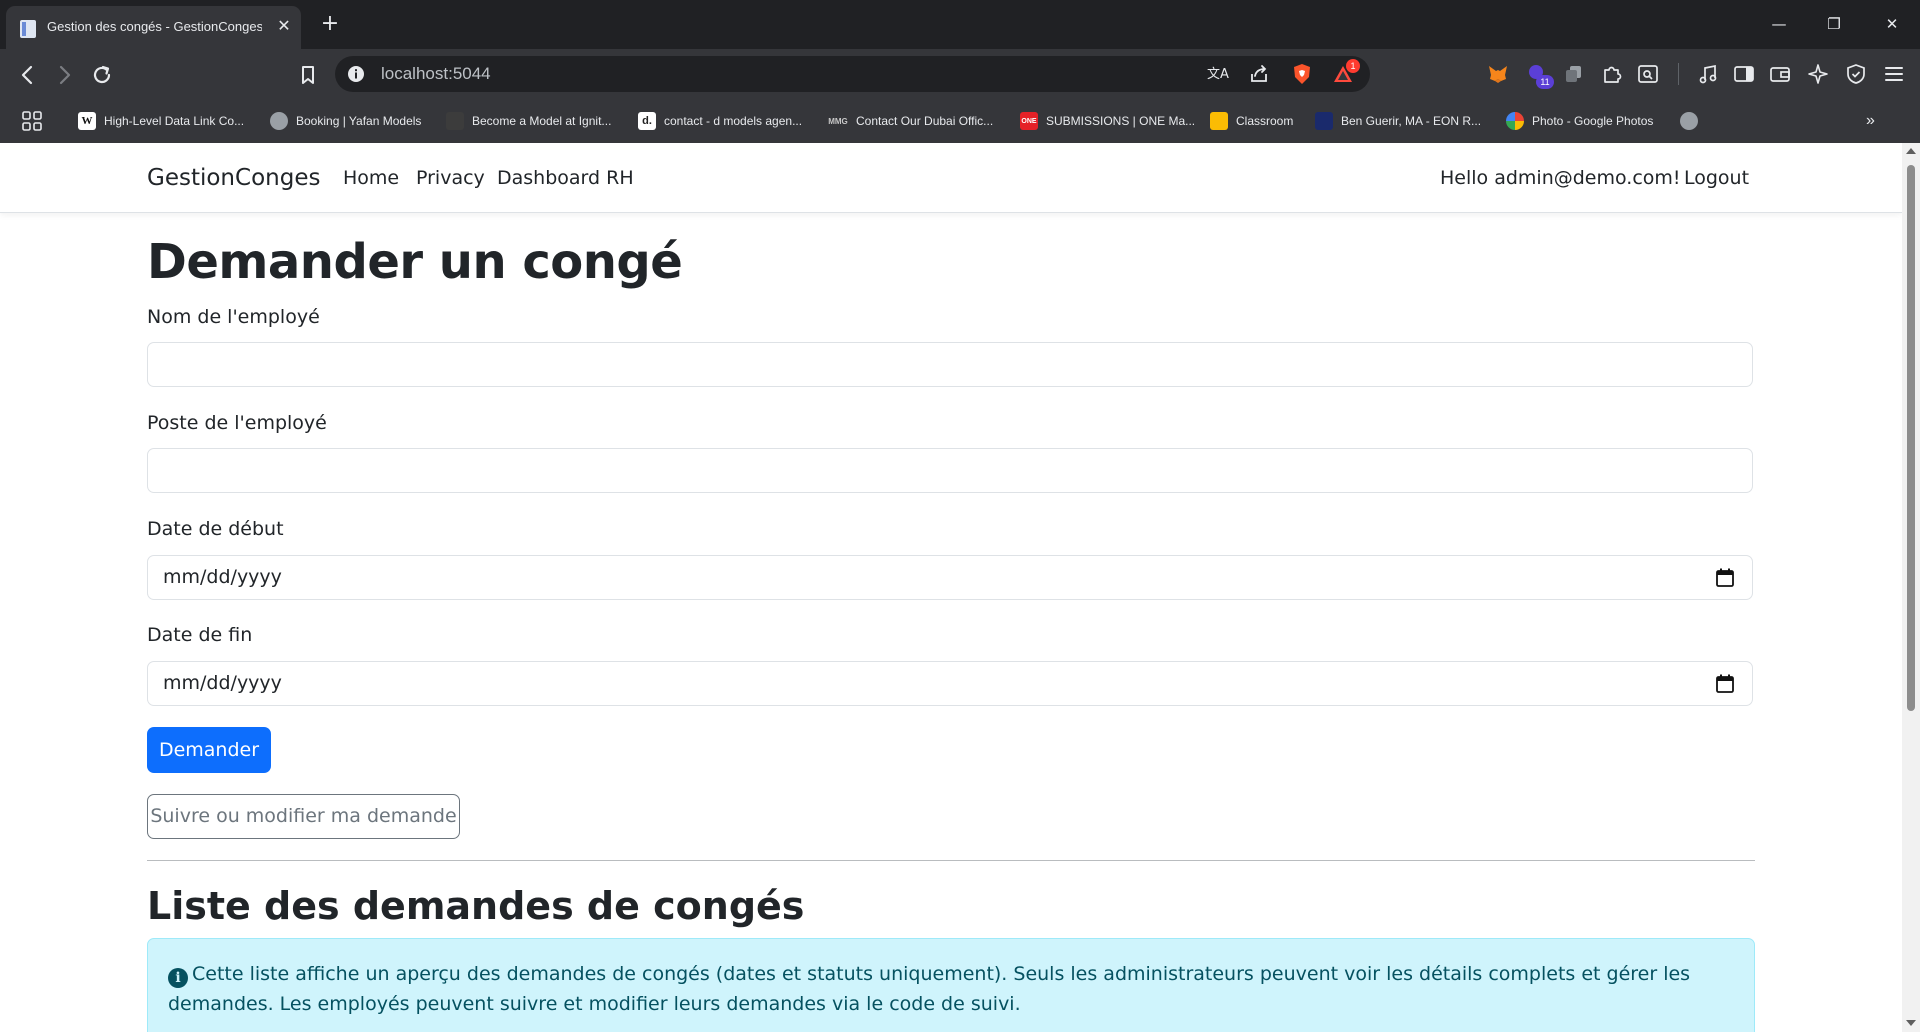  I want to click on copy-extension-icon, so click(1574, 74).